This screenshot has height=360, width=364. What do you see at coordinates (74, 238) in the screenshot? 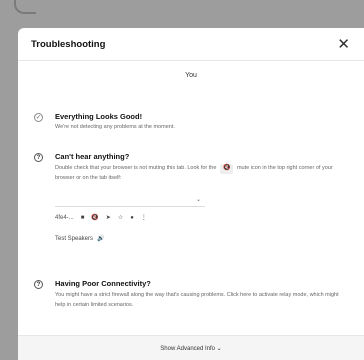
I see `test-speakers-label: Test Speakers` at bounding box center [74, 238].